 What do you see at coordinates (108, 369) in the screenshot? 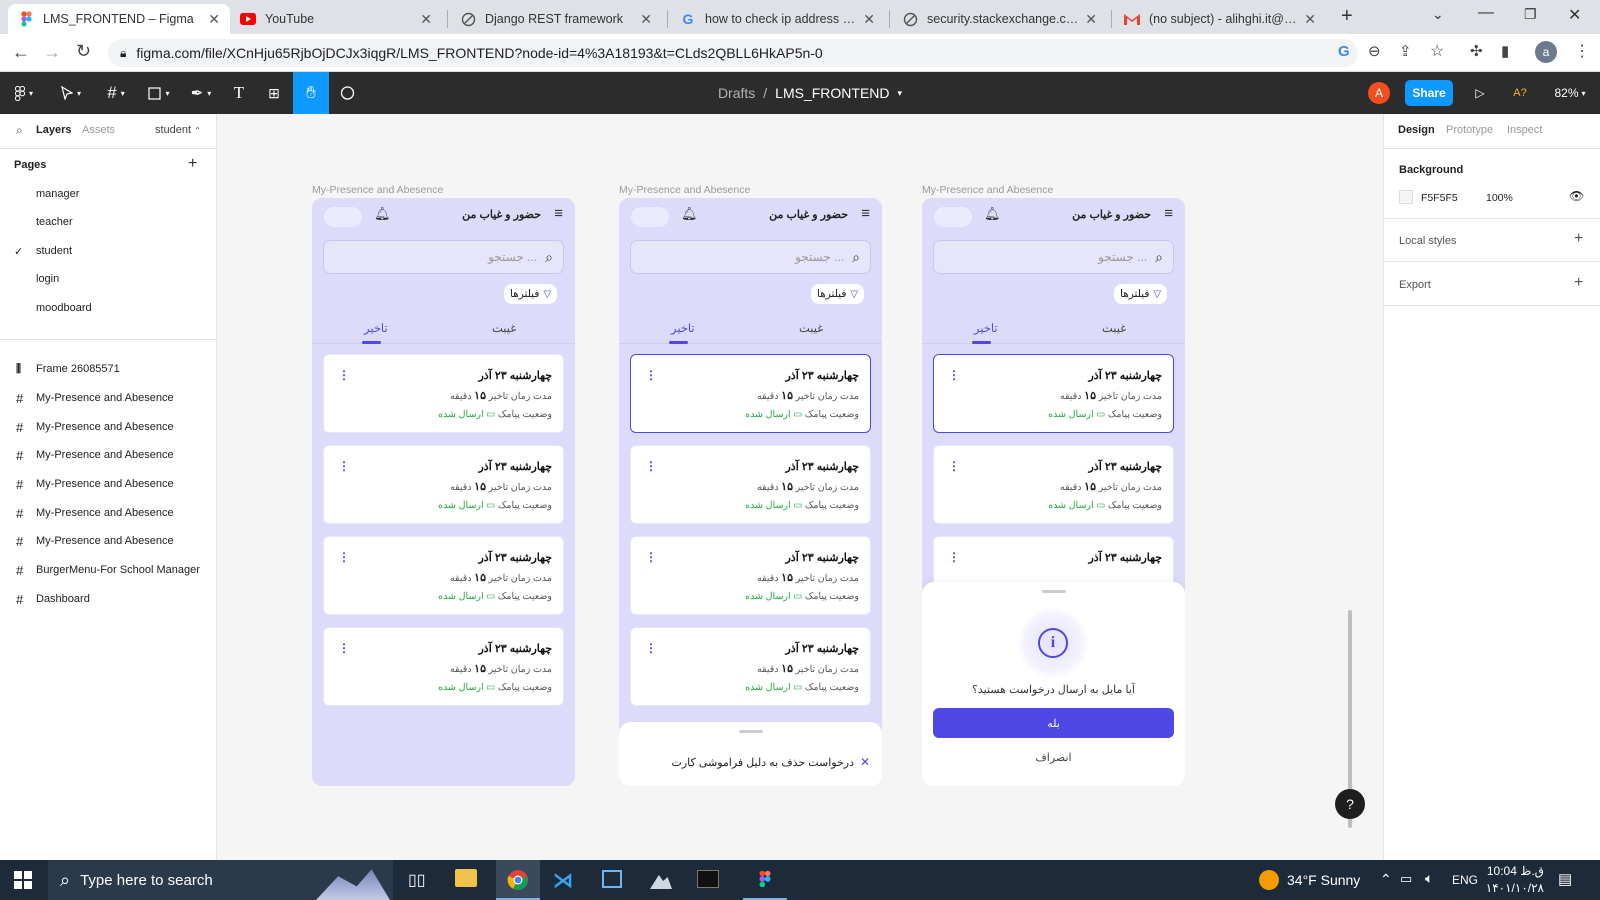
I see `layer-item: ⫼ Frame 26085571` at bounding box center [108, 369].